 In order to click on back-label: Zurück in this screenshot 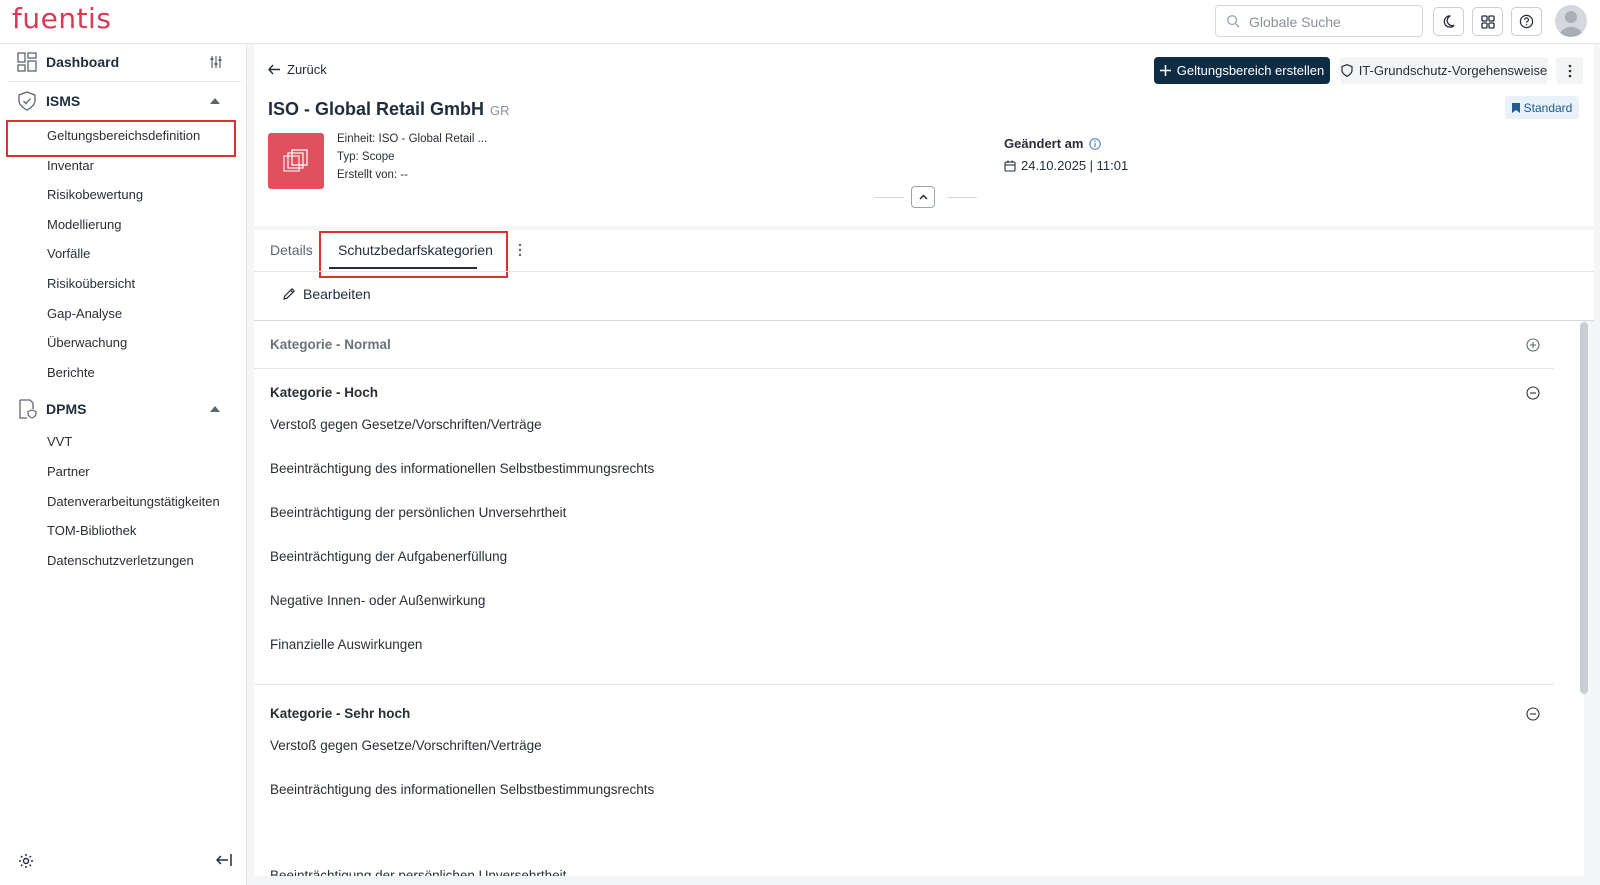, I will do `click(307, 69)`.